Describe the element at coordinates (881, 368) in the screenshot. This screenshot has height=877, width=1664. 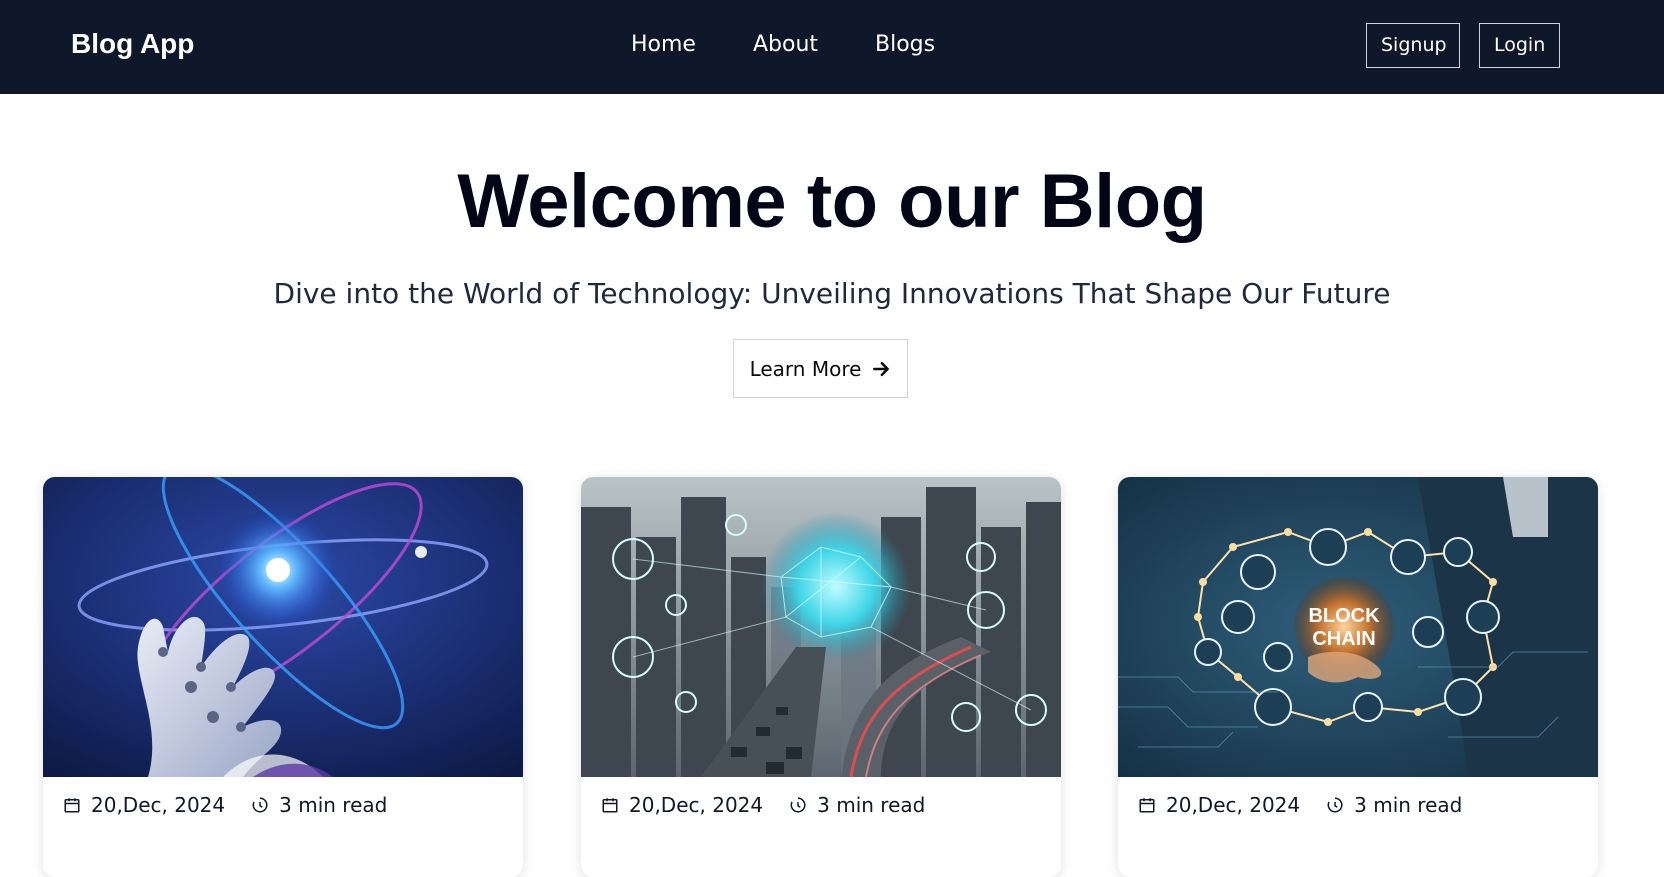
I see `arrow-right-icon` at that location.